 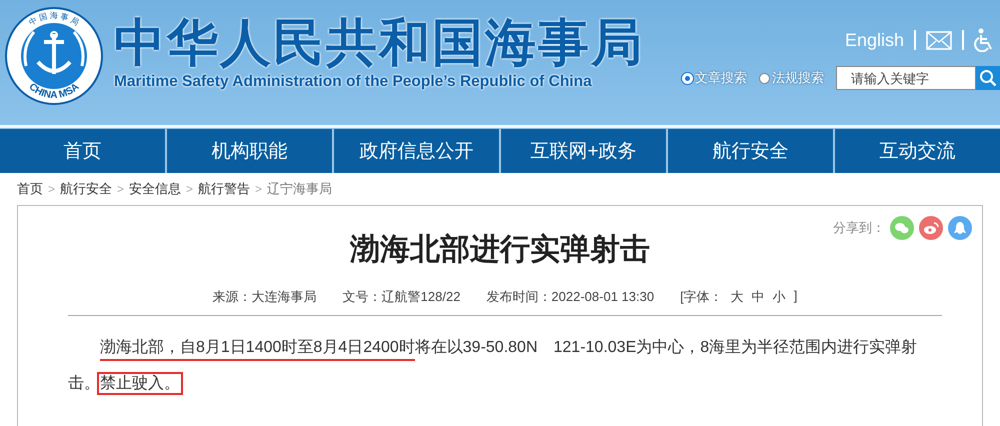 What do you see at coordinates (299, 189) in the screenshot?
I see `breadcrumb-link: 辽宁海事局` at bounding box center [299, 189].